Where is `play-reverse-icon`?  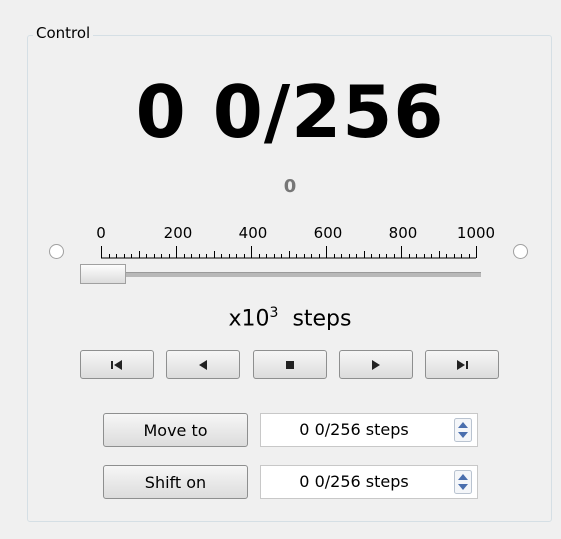
play-reverse-icon is located at coordinates (203, 364).